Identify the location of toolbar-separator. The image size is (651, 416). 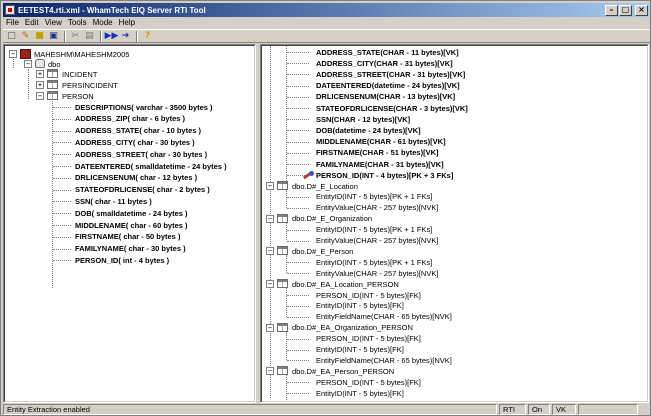
(137, 36).